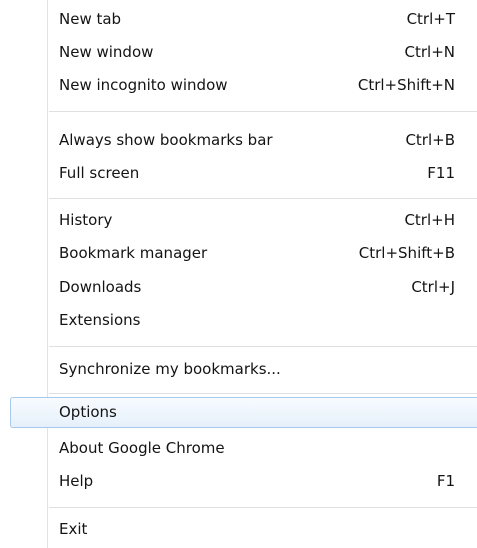  What do you see at coordinates (76, 481) in the screenshot?
I see `menu-item-label: Help` at bounding box center [76, 481].